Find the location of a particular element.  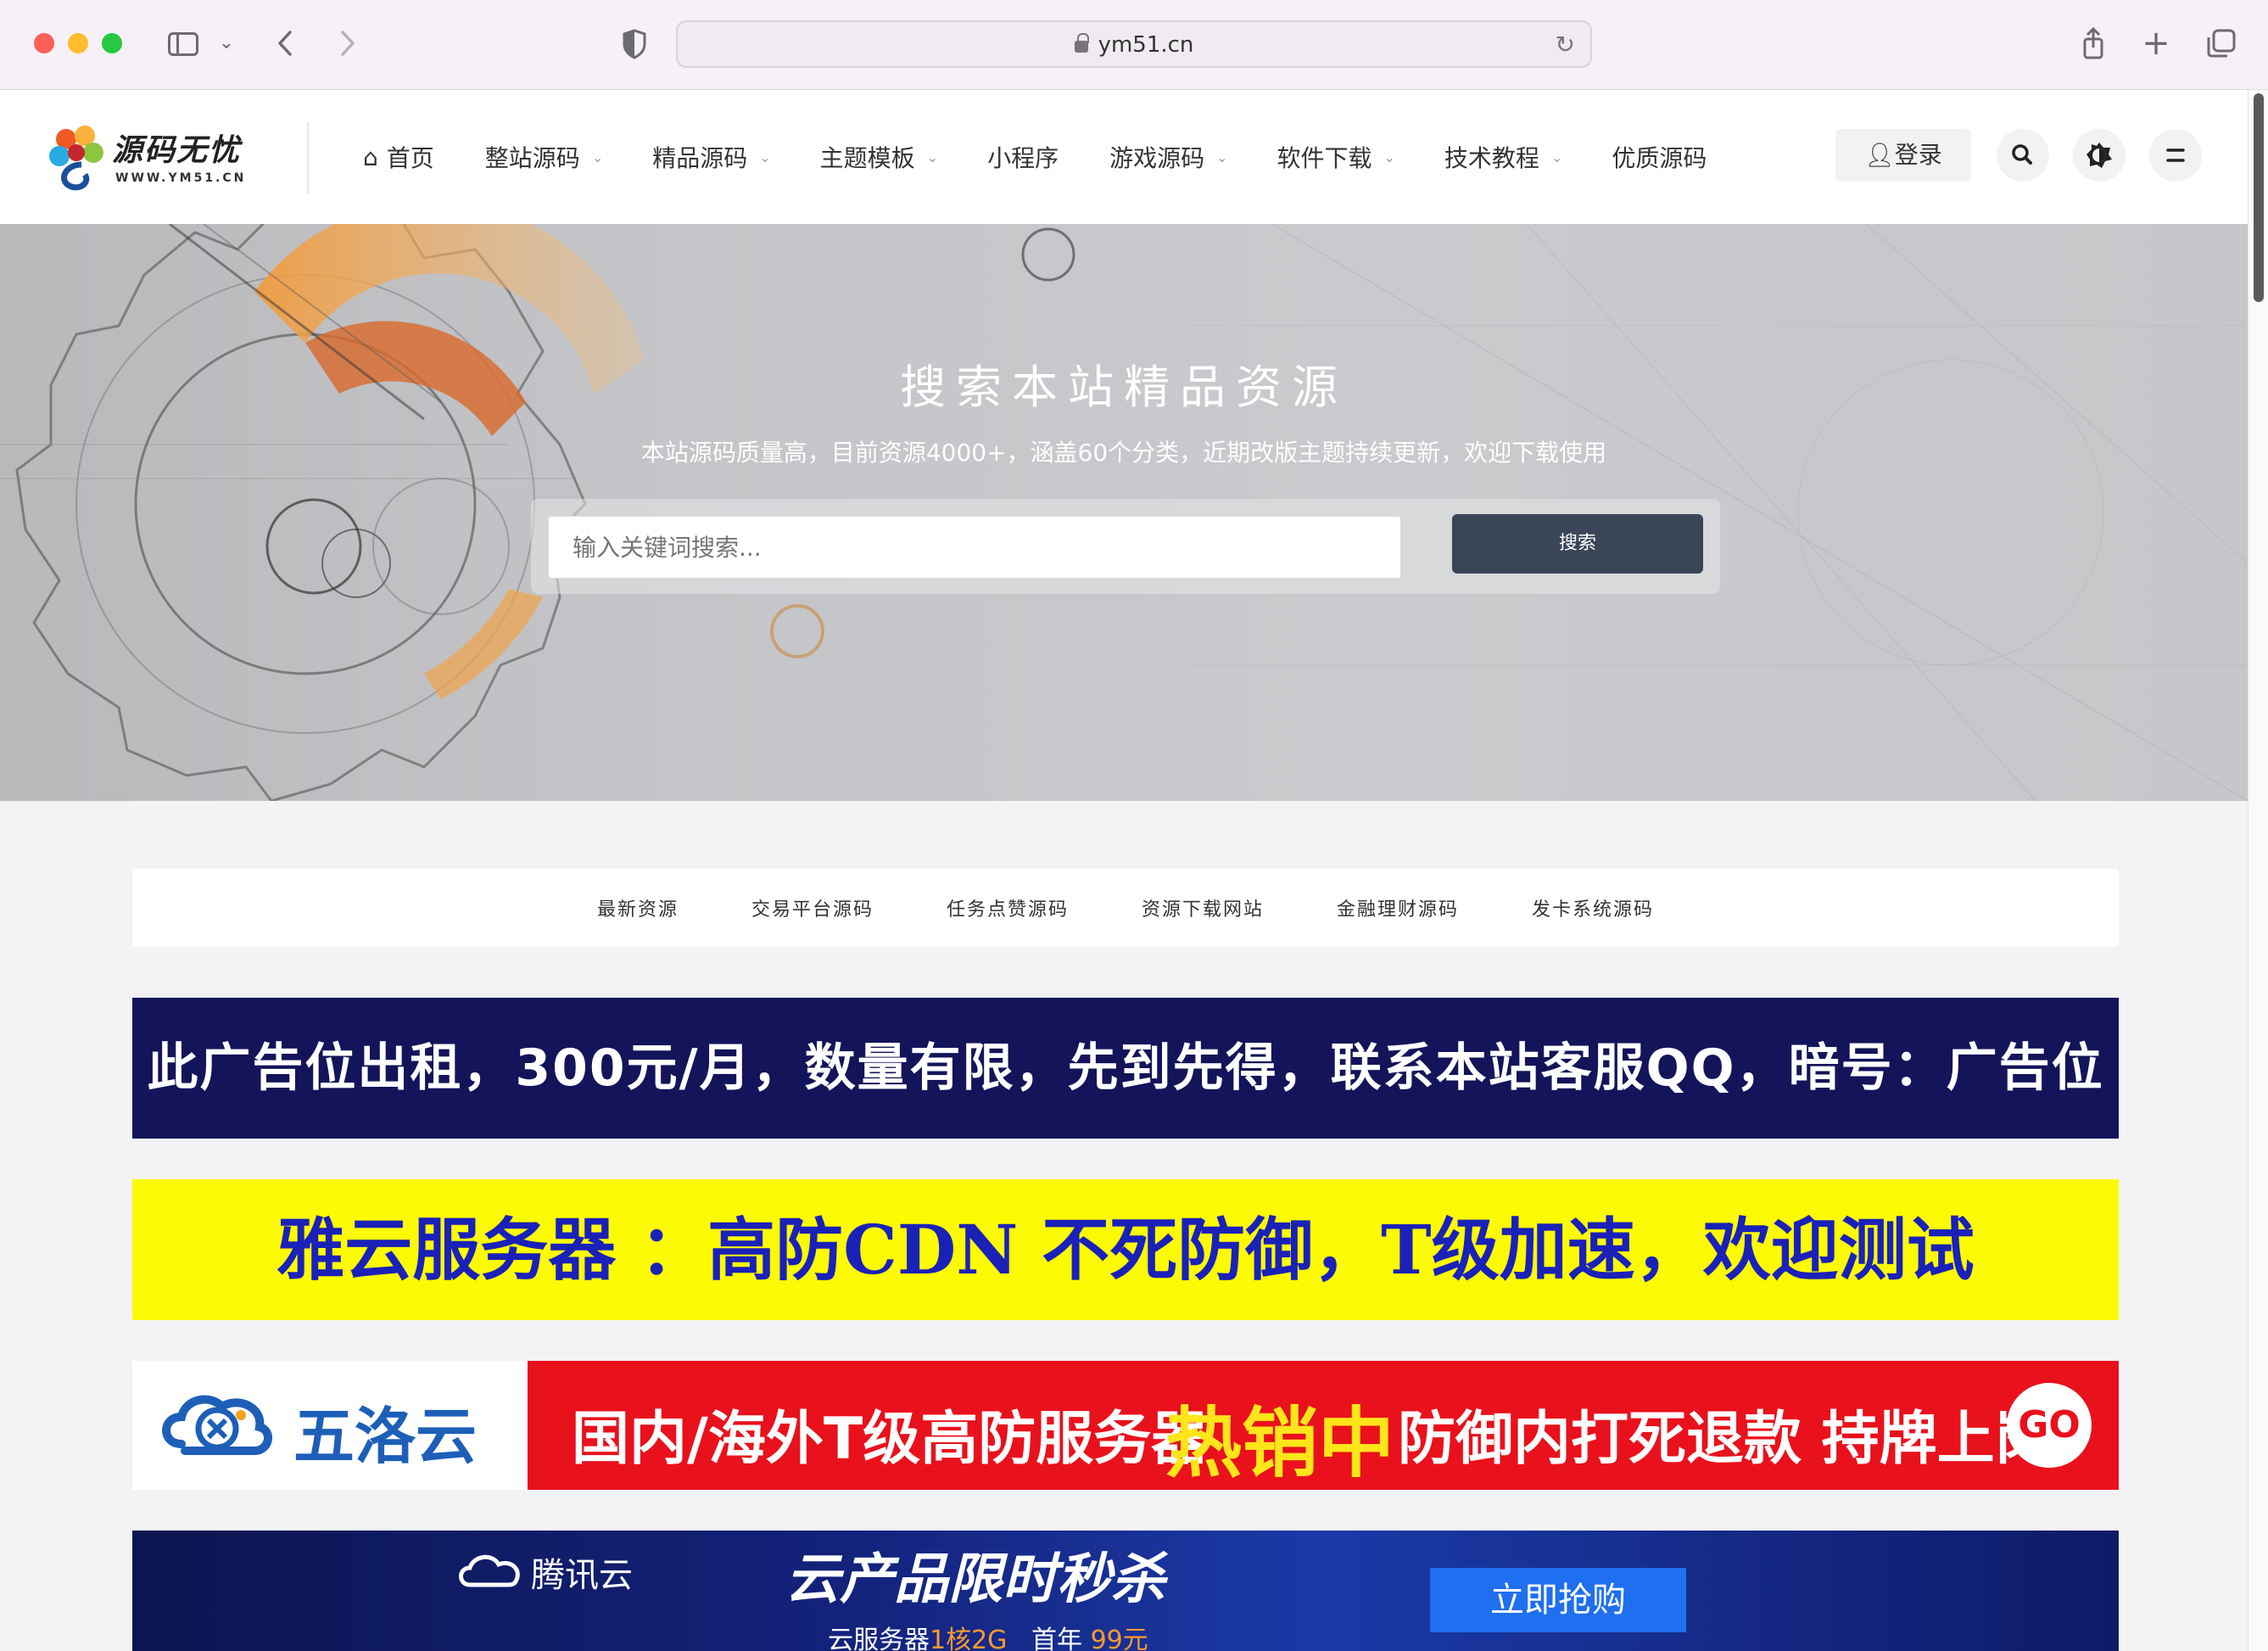

search-button is located at coordinates (2023, 156).